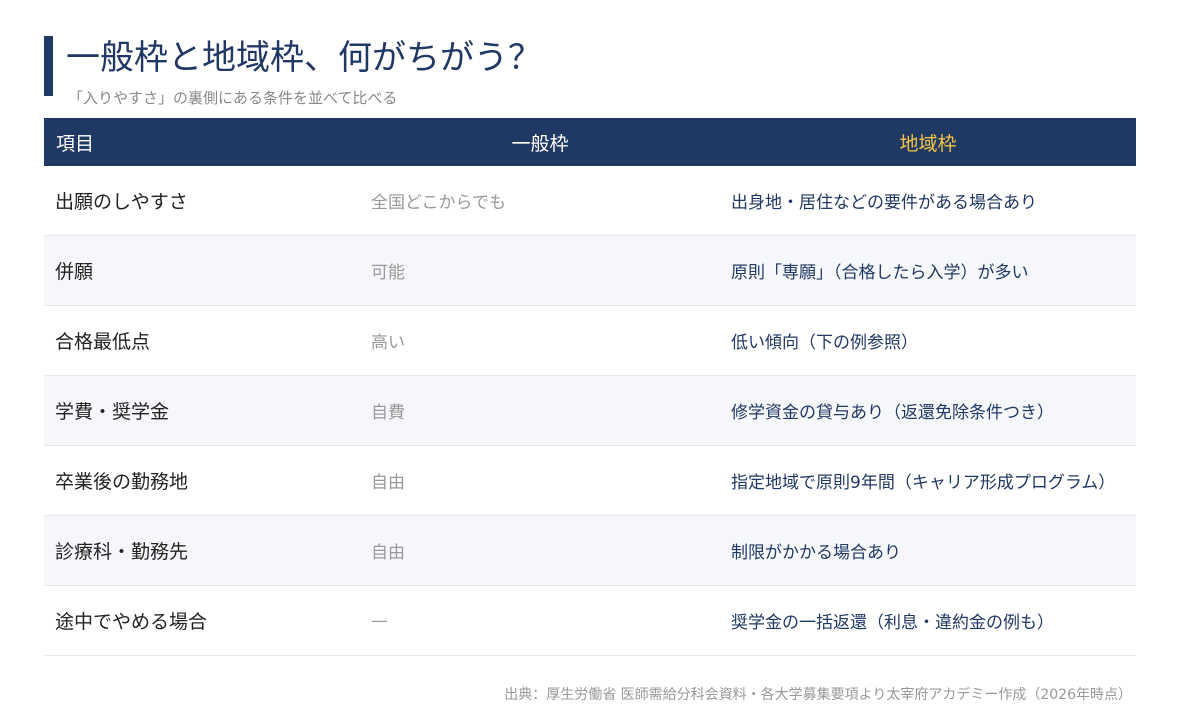 This screenshot has width=1180, height=720. What do you see at coordinates (122, 552) in the screenshot?
I see `row-item-label: 診療科・勤務先` at bounding box center [122, 552].